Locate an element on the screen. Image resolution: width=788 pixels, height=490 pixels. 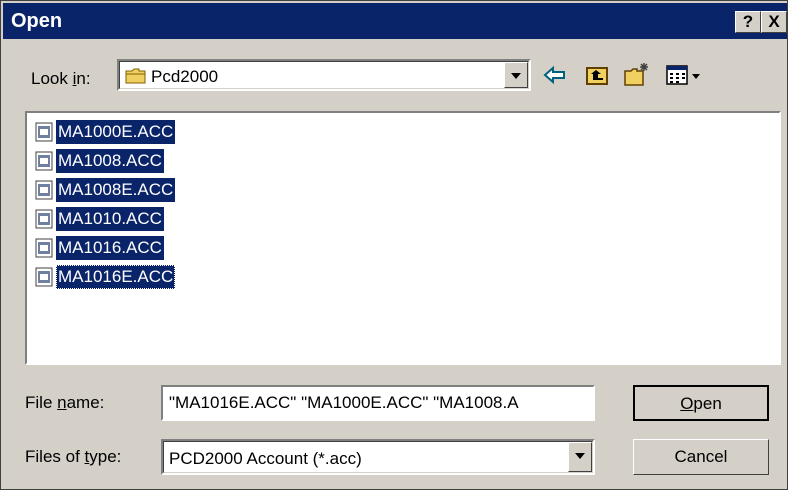
back-button is located at coordinates (555, 75).